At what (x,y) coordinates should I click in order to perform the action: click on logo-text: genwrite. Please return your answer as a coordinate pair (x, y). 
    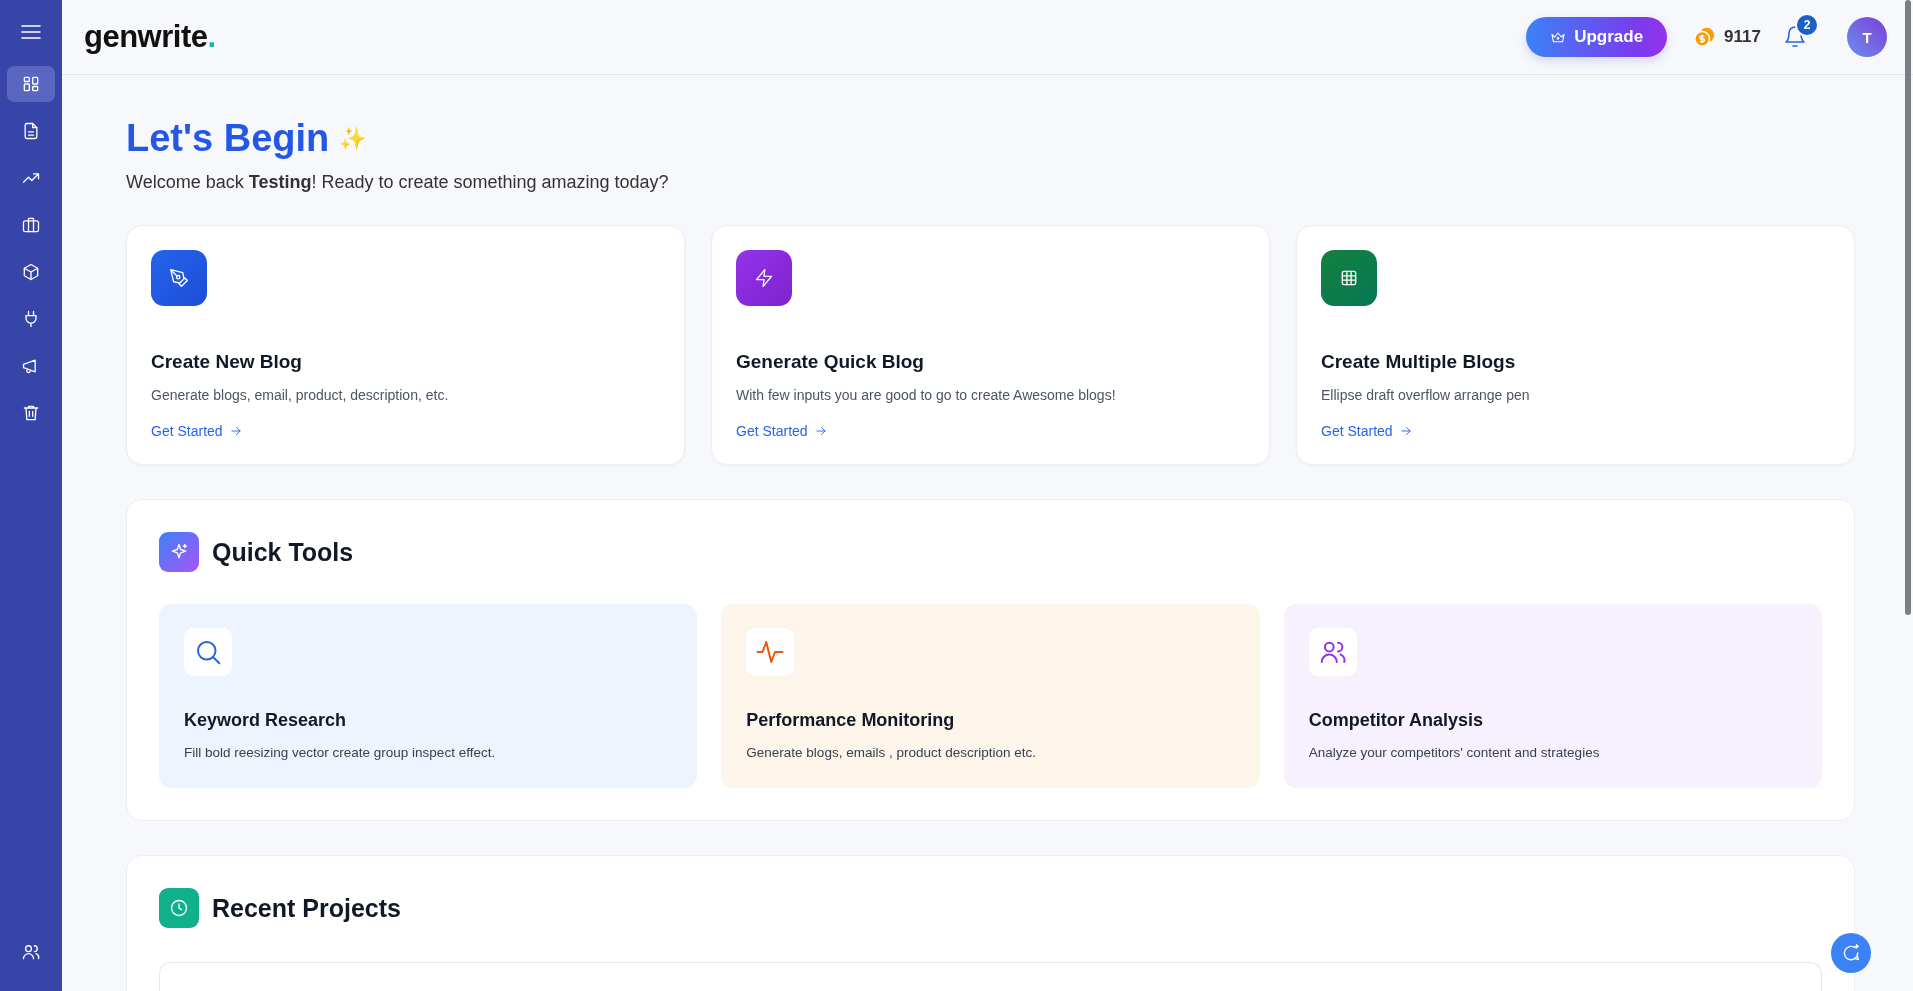
    Looking at the image, I should click on (146, 37).